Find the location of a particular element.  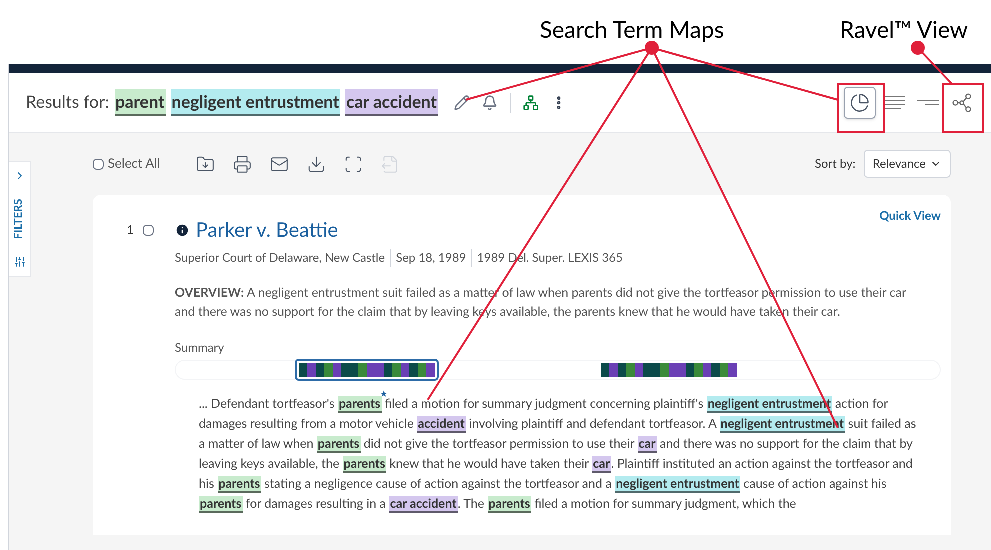

term-map-bar is located at coordinates (367, 370).